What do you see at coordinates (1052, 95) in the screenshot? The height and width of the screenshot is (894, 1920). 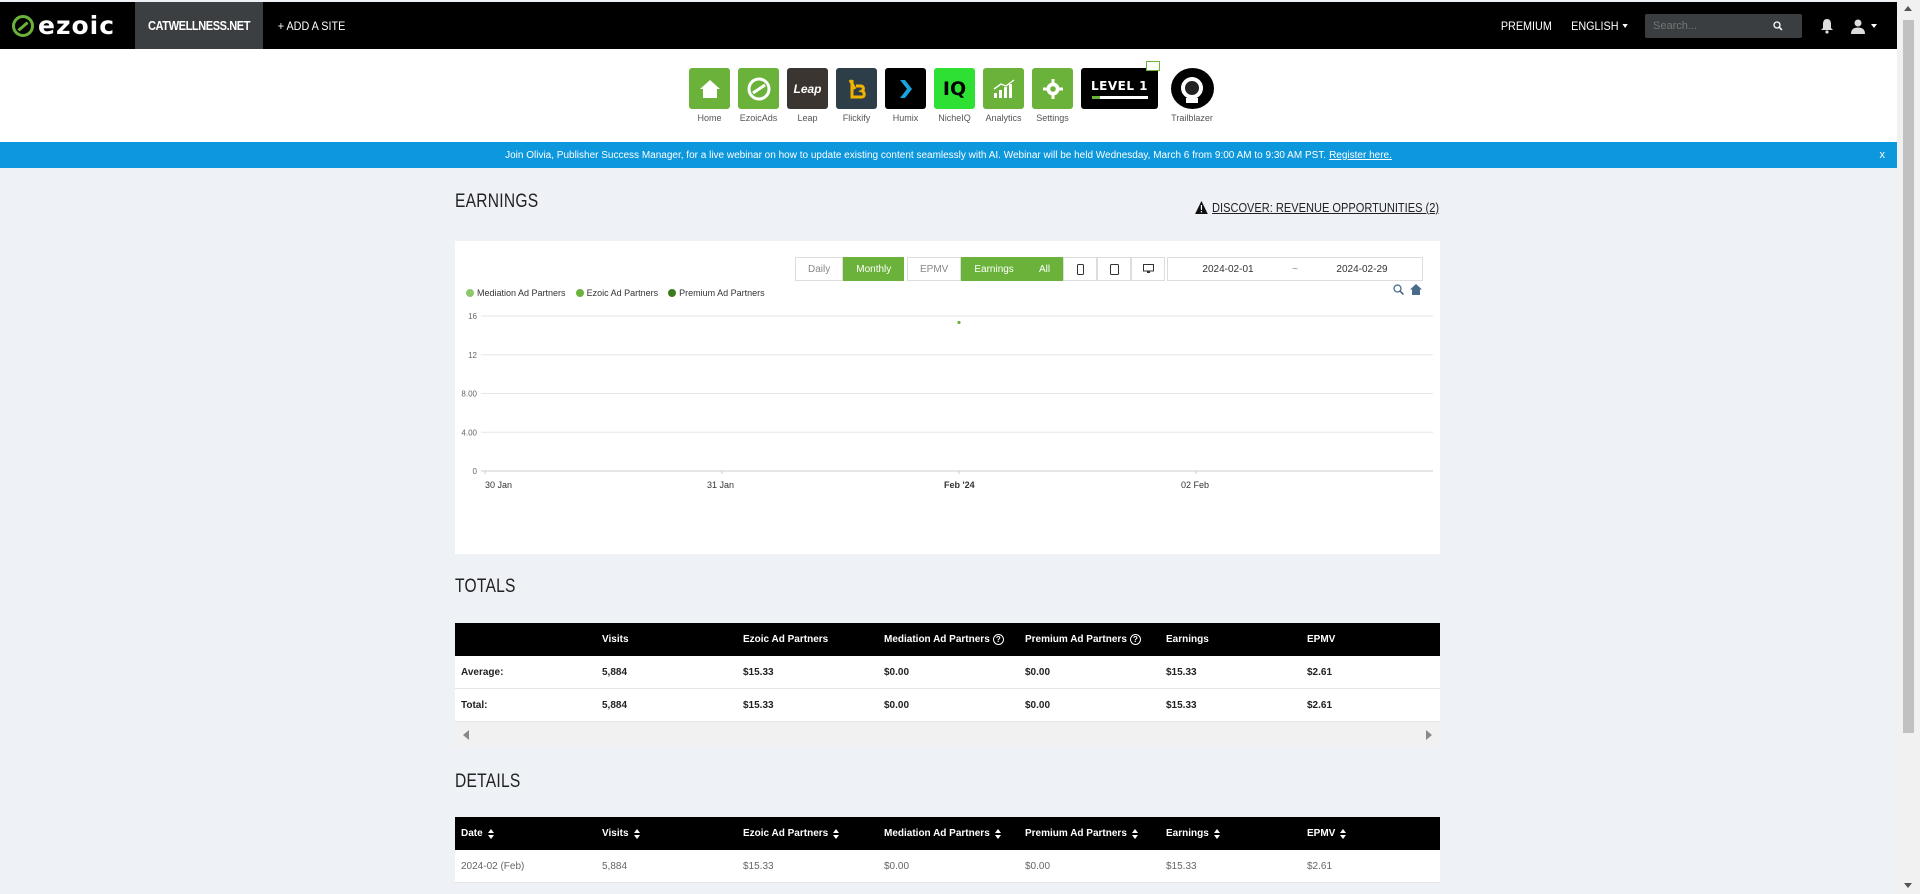 I see `app-settings: Settings` at bounding box center [1052, 95].